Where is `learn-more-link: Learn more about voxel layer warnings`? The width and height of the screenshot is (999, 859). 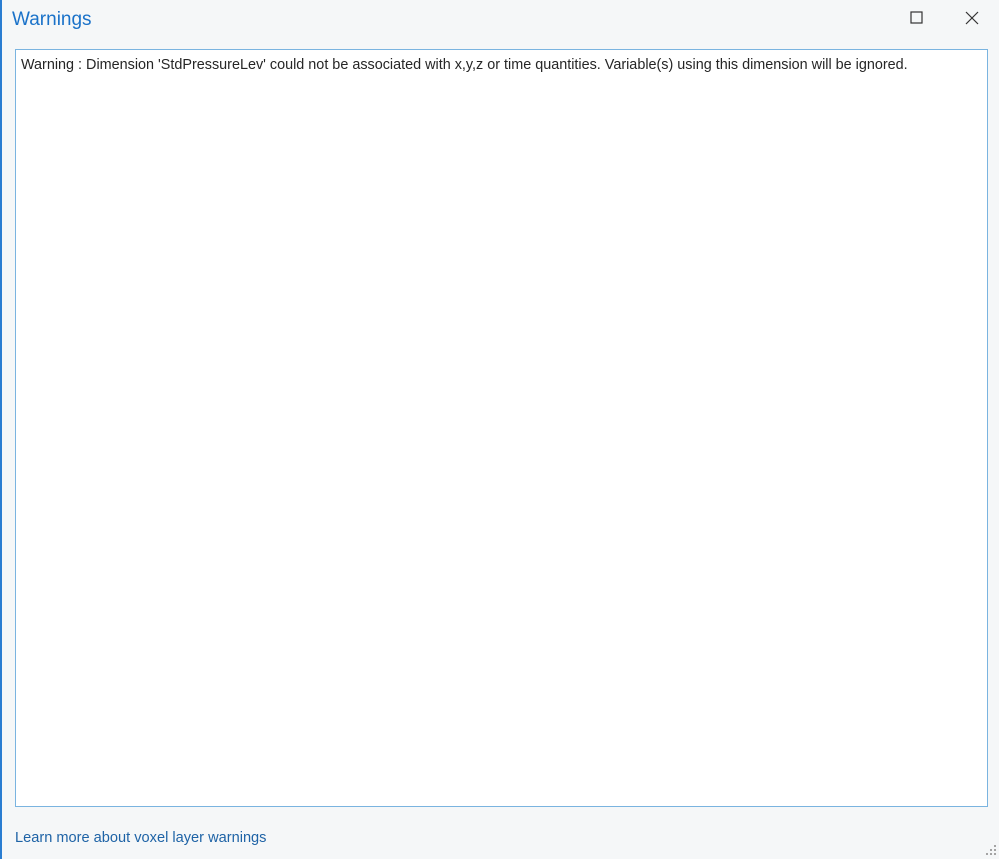
learn-more-link: Learn more about voxel layer warnings is located at coordinates (140, 838).